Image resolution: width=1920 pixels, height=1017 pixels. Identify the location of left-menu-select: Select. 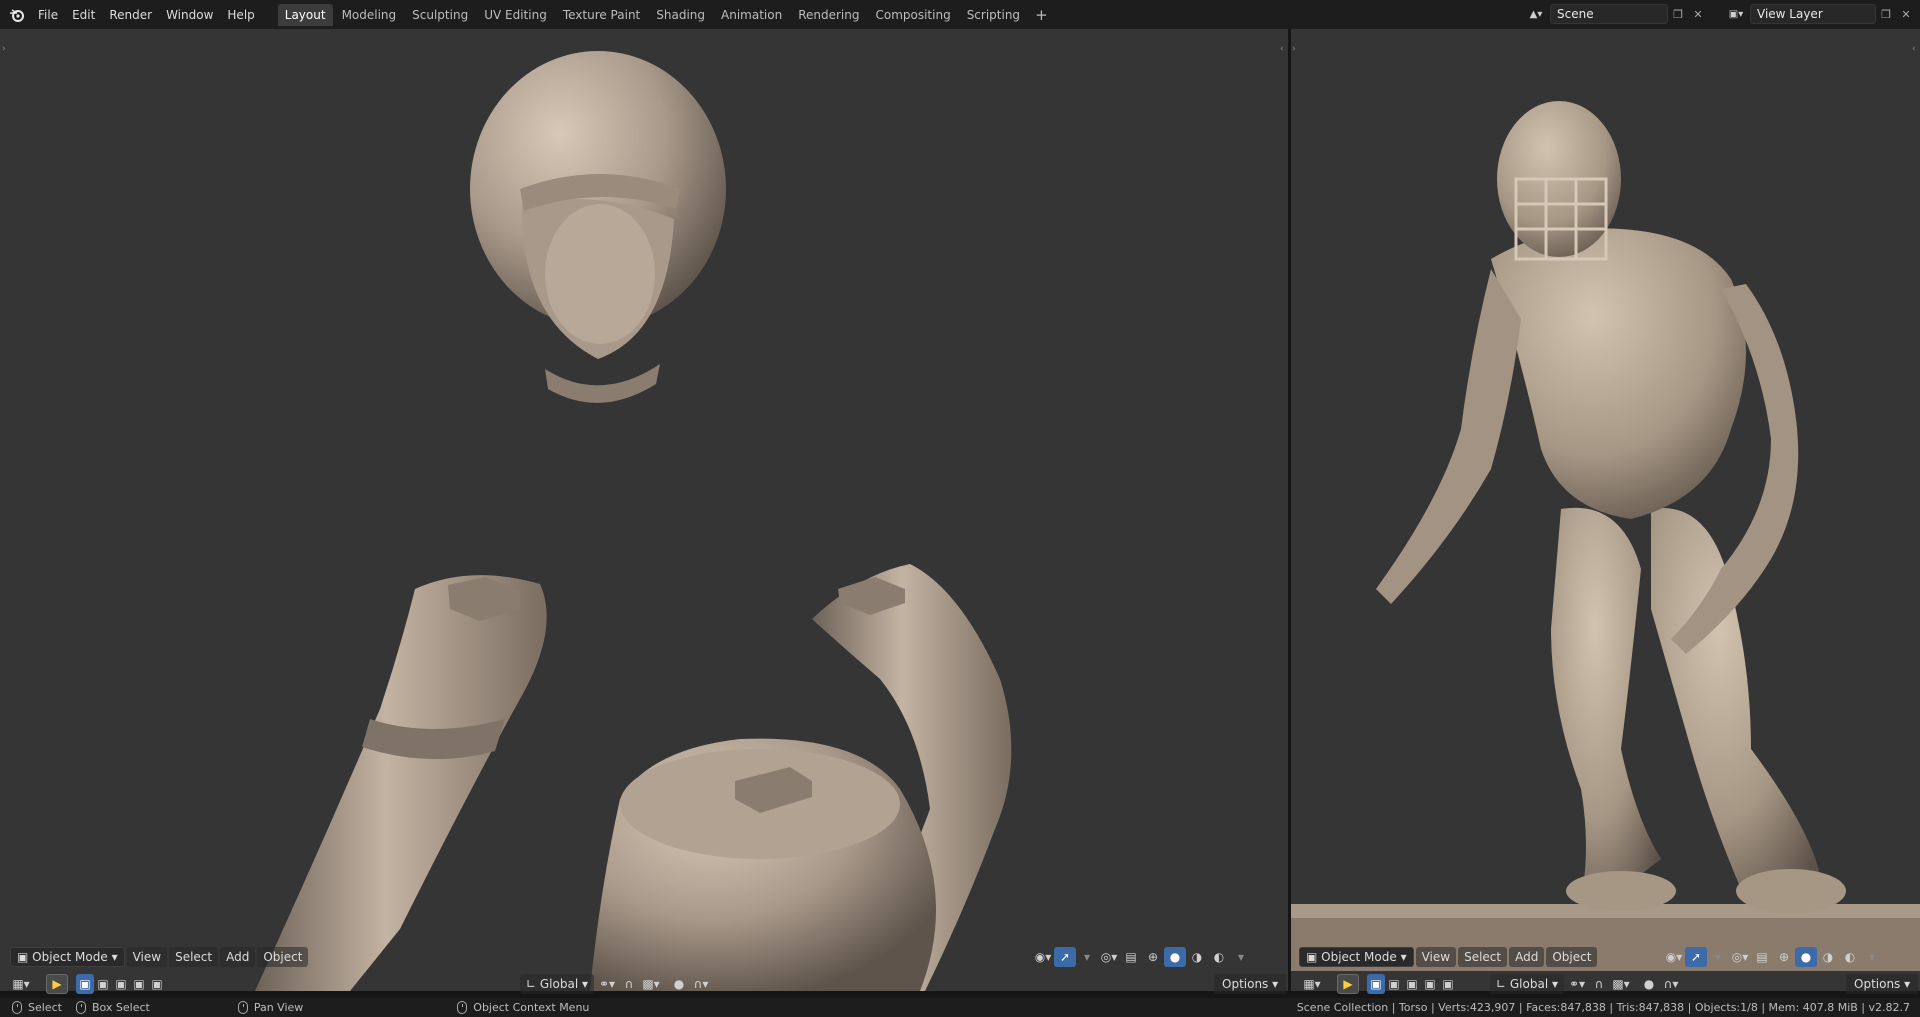
(194, 957).